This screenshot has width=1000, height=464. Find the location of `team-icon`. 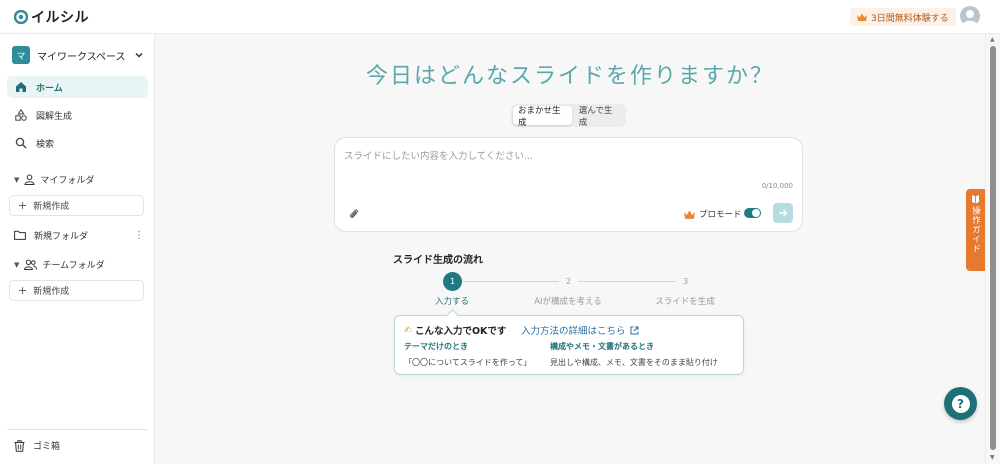

team-icon is located at coordinates (31, 264).